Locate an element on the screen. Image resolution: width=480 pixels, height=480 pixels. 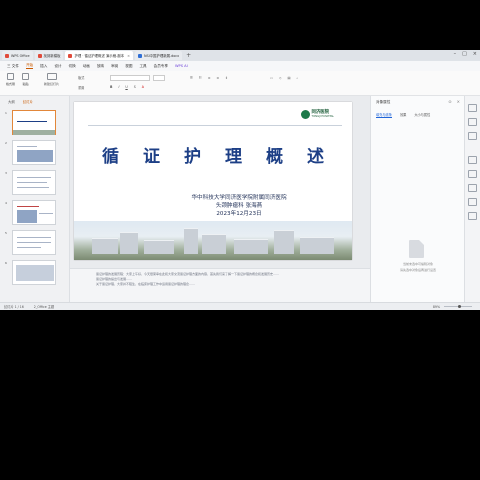
slide-thumbnail: 4 is located at coordinates (30, 212).